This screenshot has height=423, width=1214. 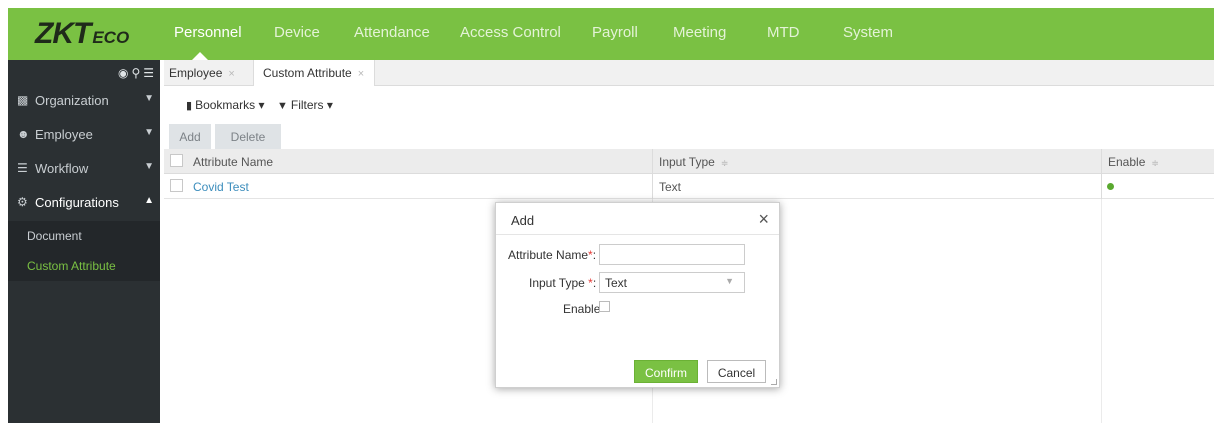 What do you see at coordinates (689, 136) in the screenshot?
I see `grid-actions: Add Delete` at bounding box center [689, 136].